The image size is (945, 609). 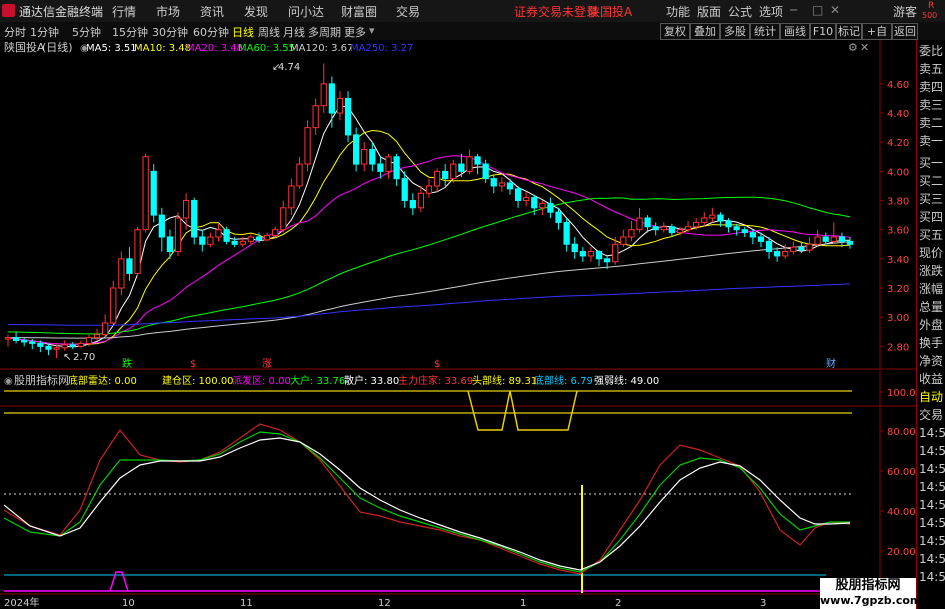 I want to click on period-more: 更多, so click(x=355, y=32).